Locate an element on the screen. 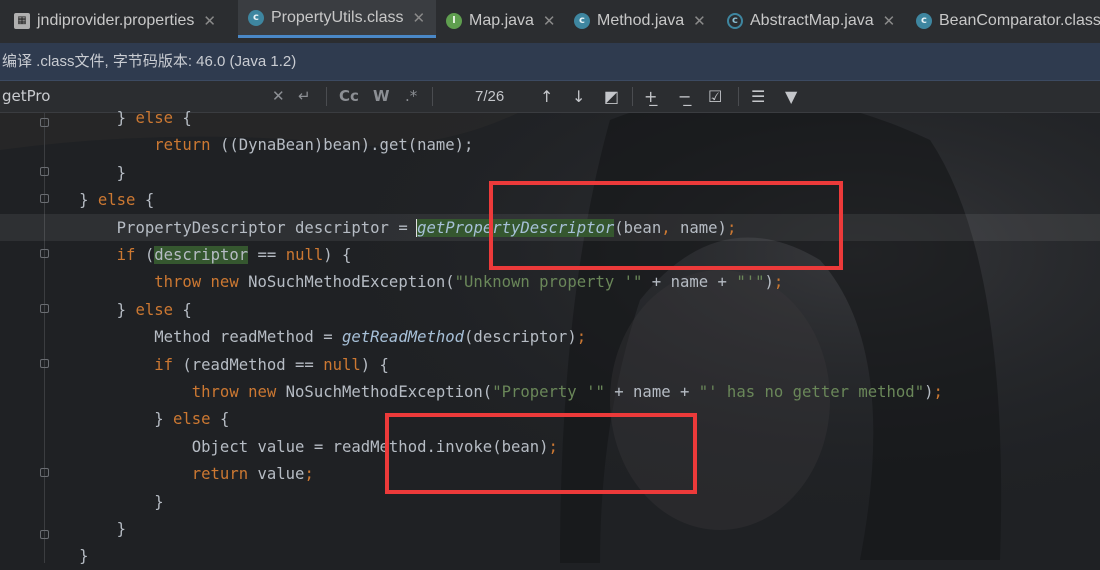 The height and width of the screenshot is (570, 1100). tab-label: PropertyUtils.class is located at coordinates (337, 17).